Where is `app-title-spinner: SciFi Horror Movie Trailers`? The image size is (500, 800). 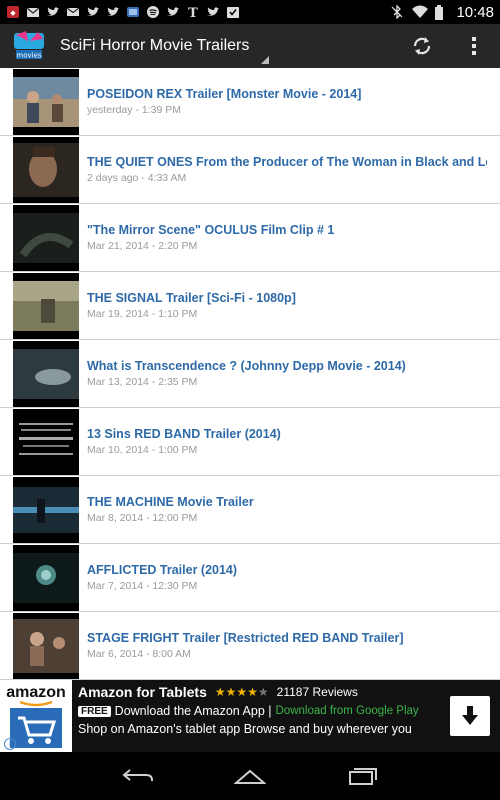
app-title-spinner: SciFi Horror Movie Trailers is located at coordinates (165, 50).